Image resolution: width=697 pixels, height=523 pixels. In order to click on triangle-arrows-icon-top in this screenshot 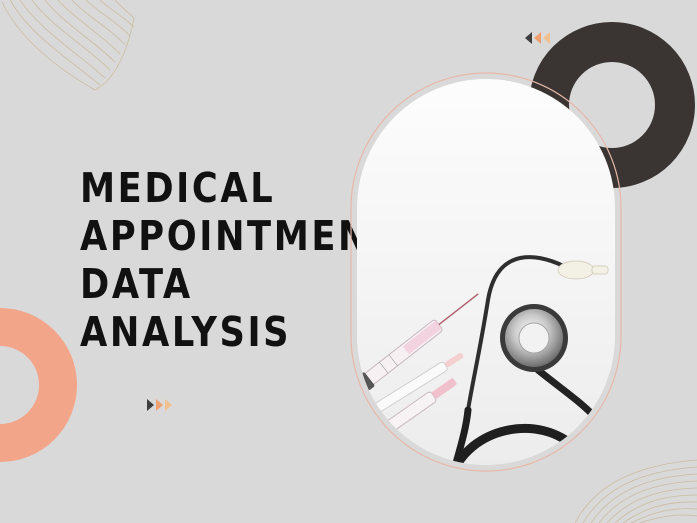, I will do `click(537, 38)`.